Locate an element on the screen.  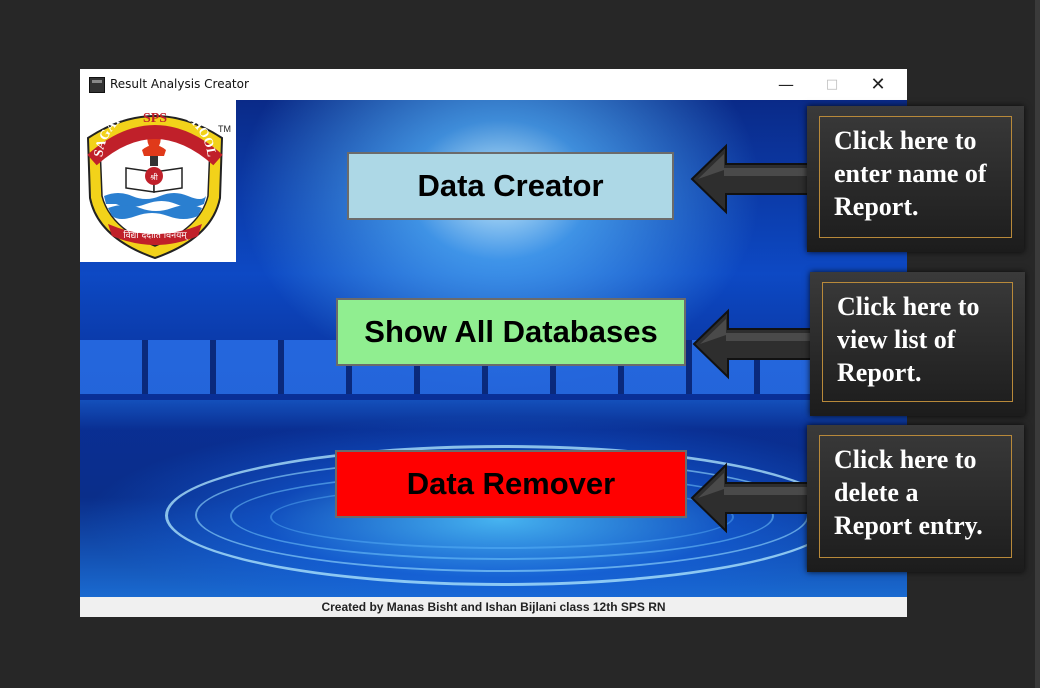
school-motto: विद्या ददाति विनयम् is located at coordinates (155, 235).